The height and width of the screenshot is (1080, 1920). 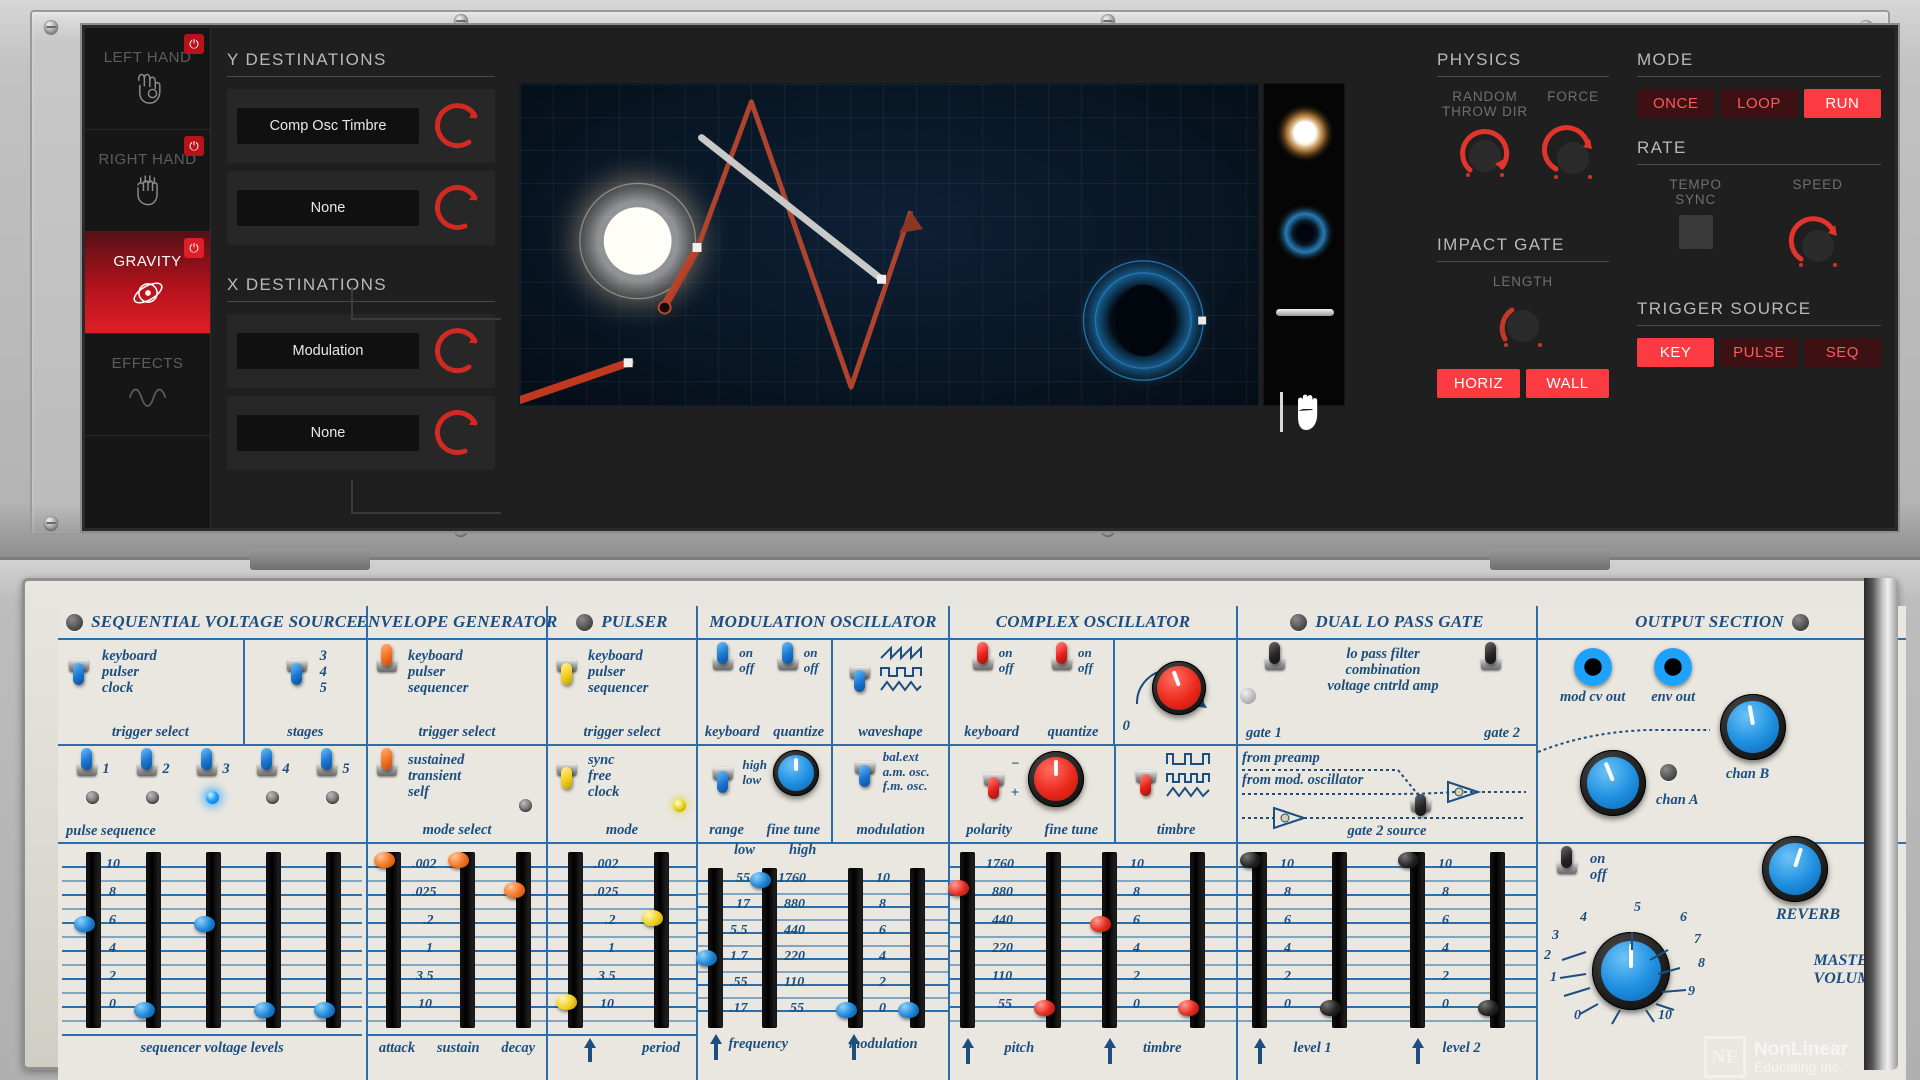 What do you see at coordinates (652, 918) in the screenshot?
I see `pulser-period-slider` at bounding box center [652, 918].